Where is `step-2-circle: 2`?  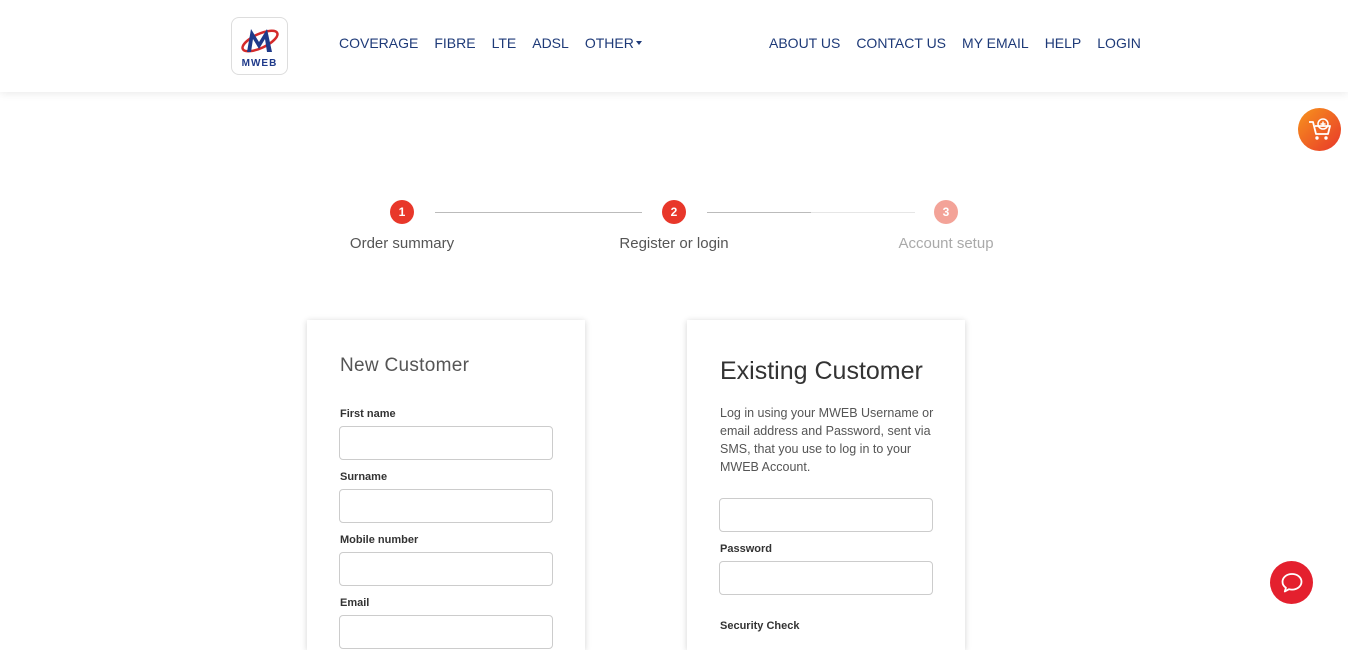
step-2-circle: 2 is located at coordinates (674, 212).